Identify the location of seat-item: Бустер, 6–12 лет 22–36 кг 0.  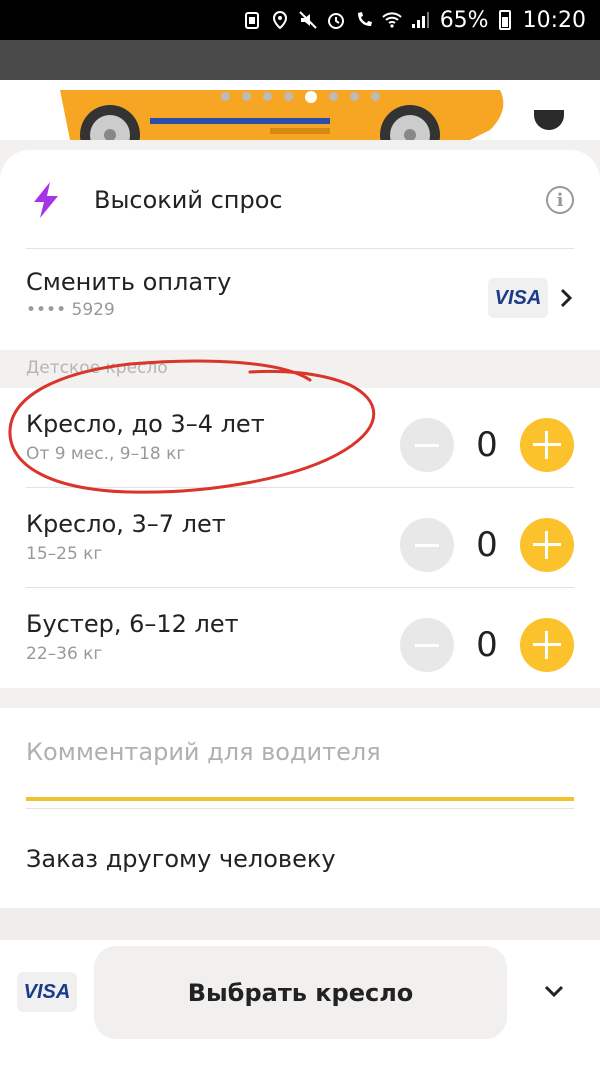
(300, 650).